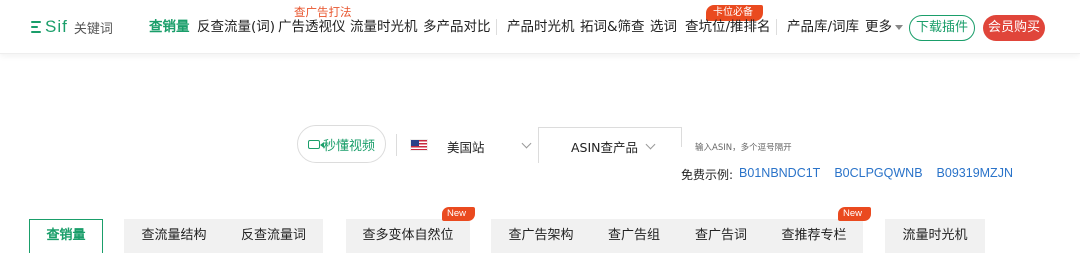 Image resolution: width=1080 pixels, height=275 pixels. What do you see at coordinates (541, 236) in the screenshot?
I see `tab-ad-structure: 查广告架构` at bounding box center [541, 236].